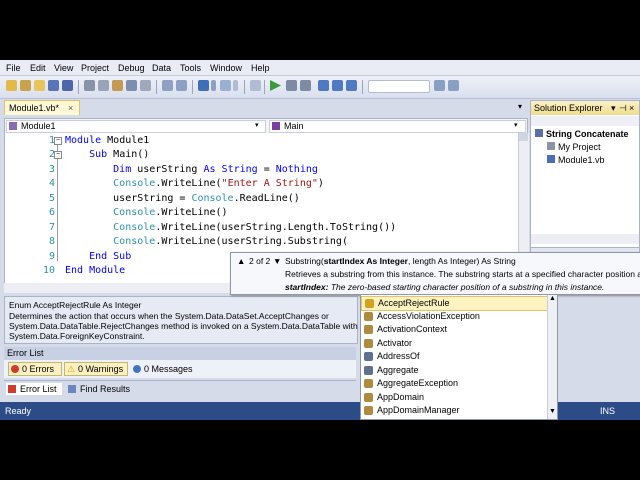 The width and height of the screenshot is (640, 480). What do you see at coordinates (11, 85) in the screenshot?
I see `new-project-icon` at bounding box center [11, 85].